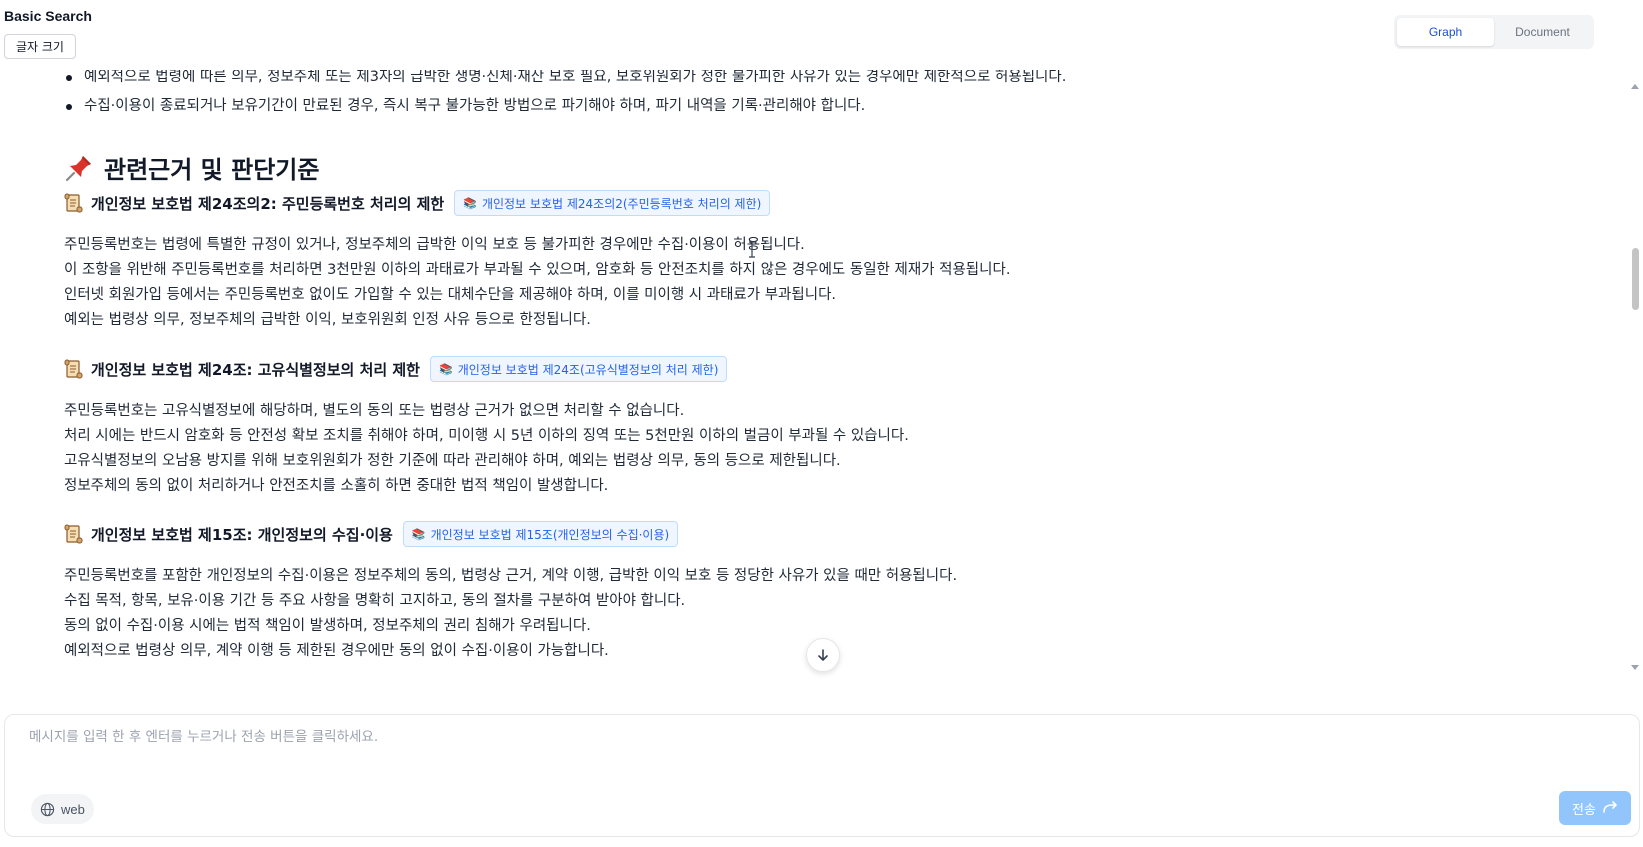 The height and width of the screenshot is (847, 1643). I want to click on tab-graph: Graph, so click(1445, 32).